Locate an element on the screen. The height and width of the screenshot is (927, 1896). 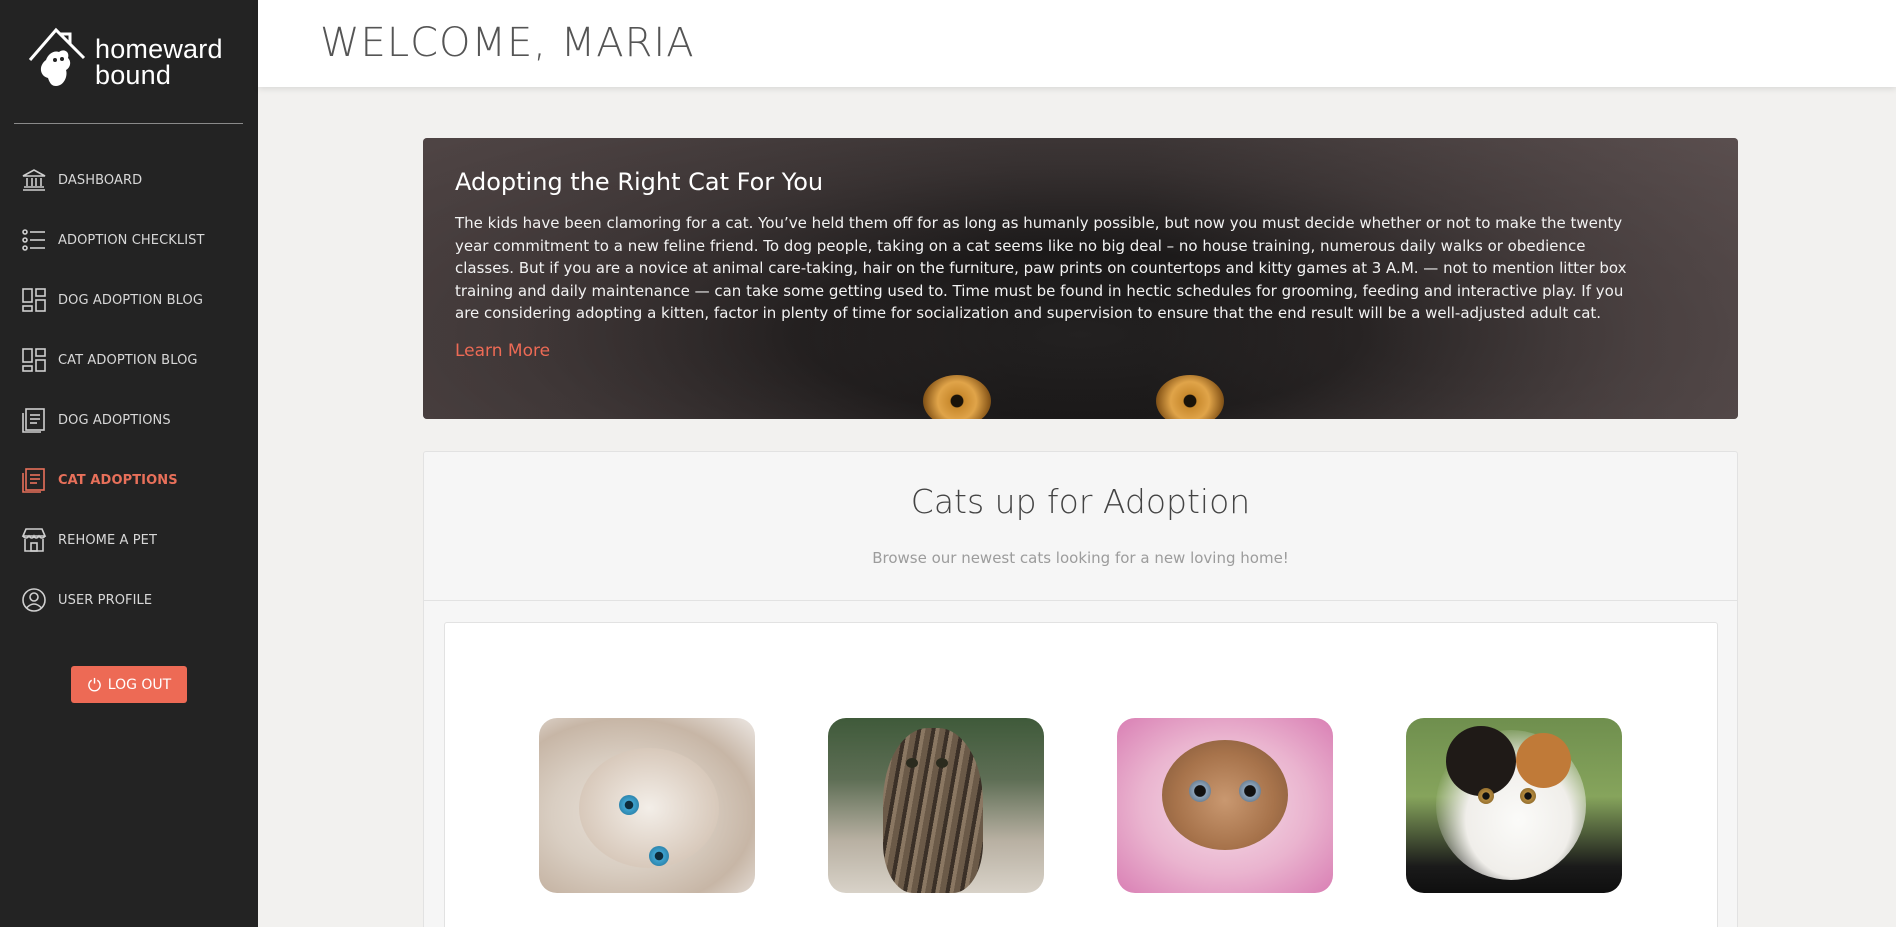
sidebar-item-user-profile: USER PROFILE is located at coordinates (129, 600).